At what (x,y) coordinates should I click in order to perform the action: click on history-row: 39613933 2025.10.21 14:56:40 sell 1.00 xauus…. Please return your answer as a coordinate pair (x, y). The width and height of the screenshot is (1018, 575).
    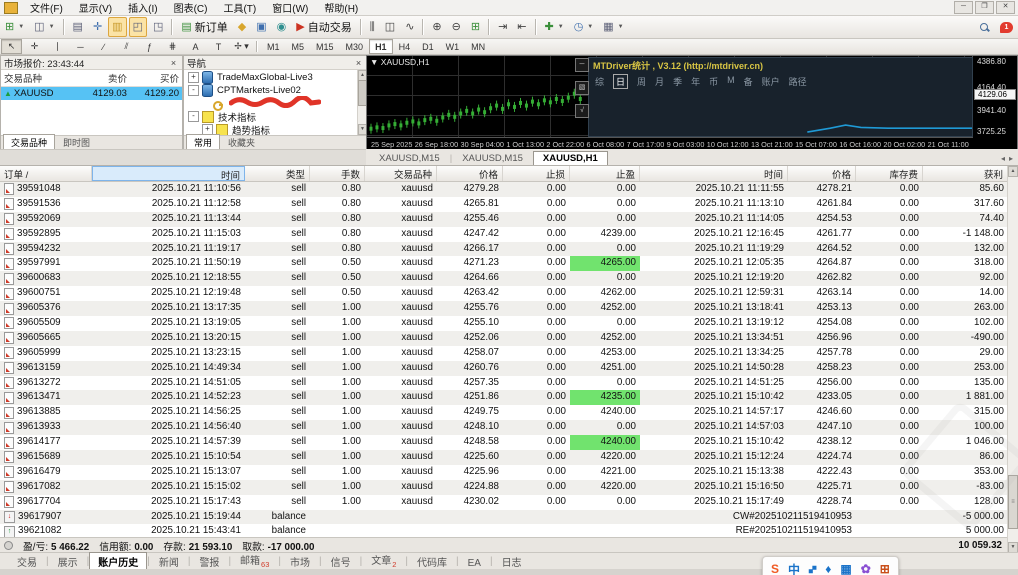
    Looking at the image, I should click on (509, 428).